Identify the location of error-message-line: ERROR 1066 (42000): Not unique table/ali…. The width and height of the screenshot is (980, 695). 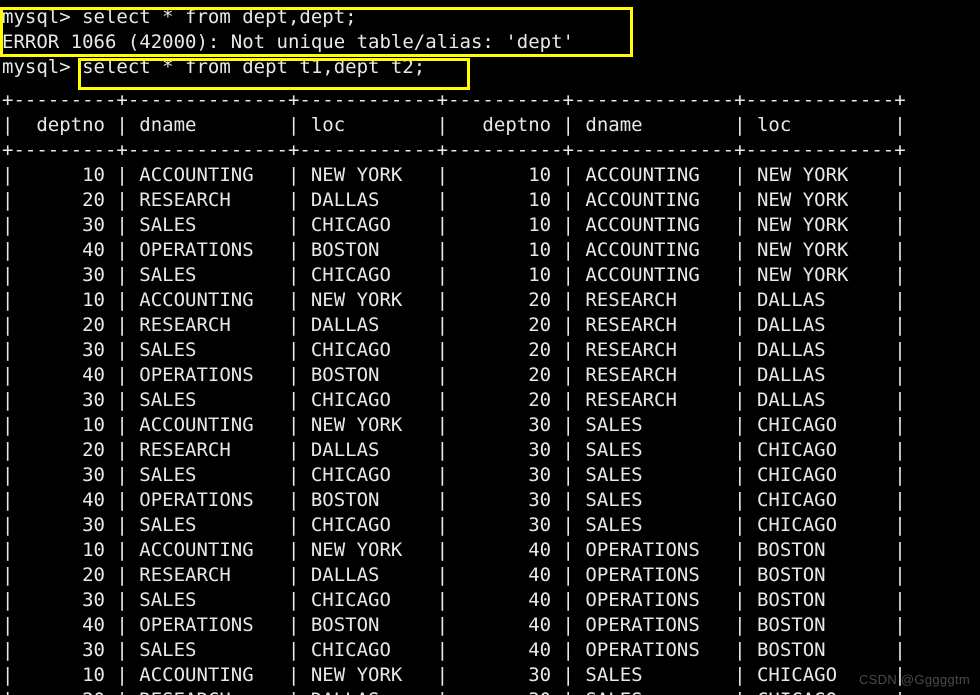
(288, 42).